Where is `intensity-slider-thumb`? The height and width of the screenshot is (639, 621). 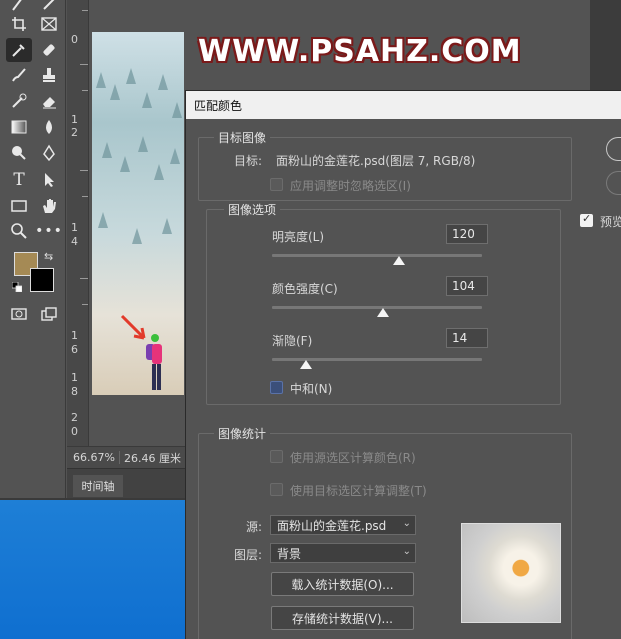 intensity-slider-thumb is located at coordinates (383, 312).